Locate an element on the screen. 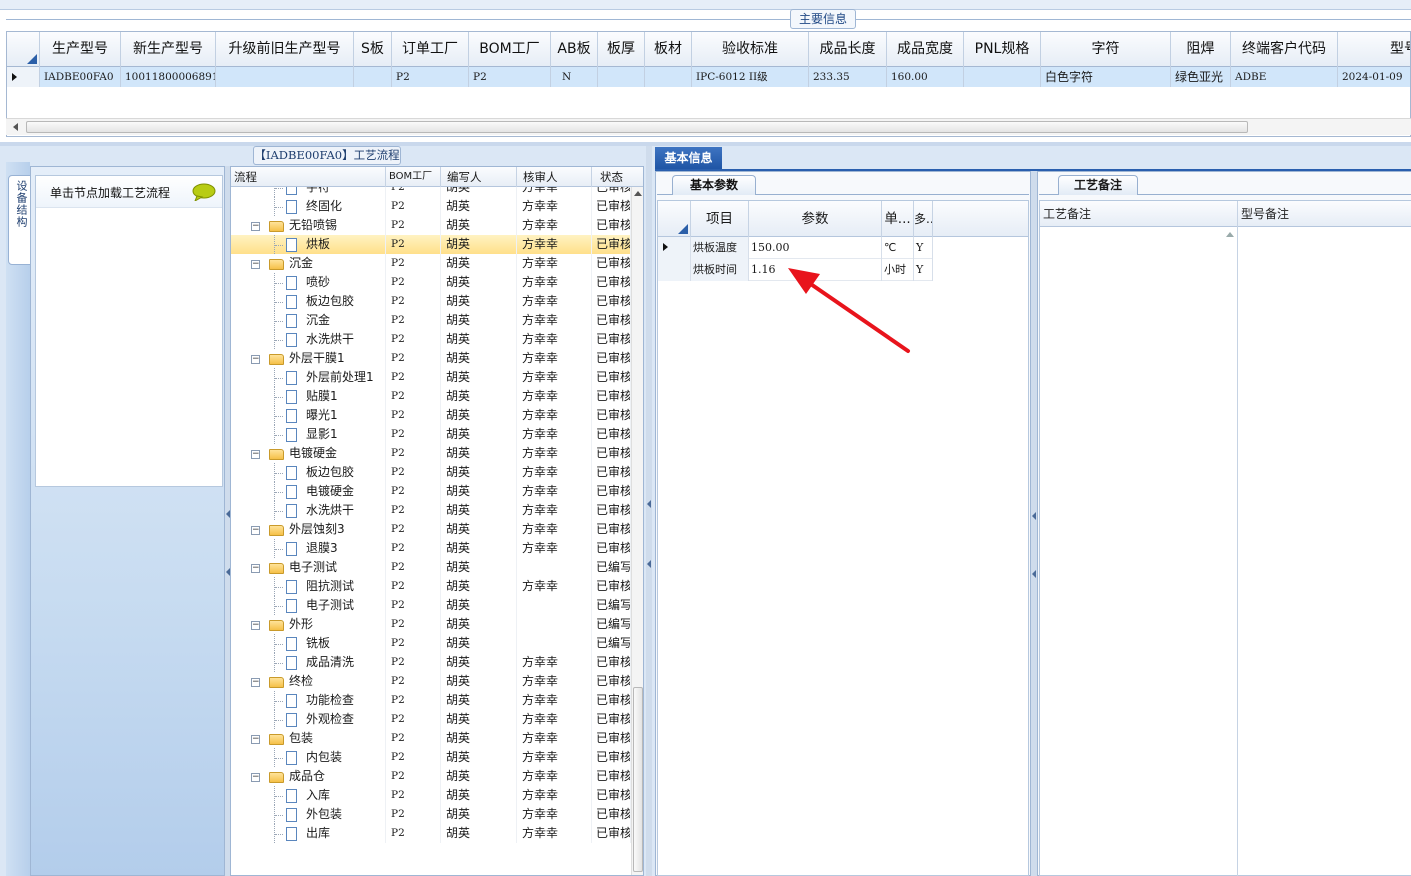 This screenshot has height=876, width=1411. tree-row: 字符 P2 胡英 方幸幸 已审核 is located at coordinates (431, 192).